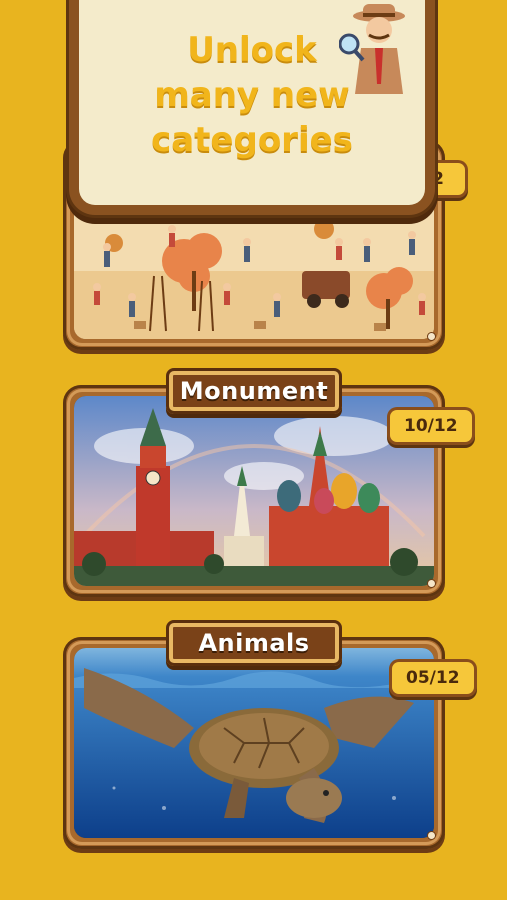 The width and height of the screenshot is (507, 900). I want to click on detective-mascot-icon, so click(379, 51).